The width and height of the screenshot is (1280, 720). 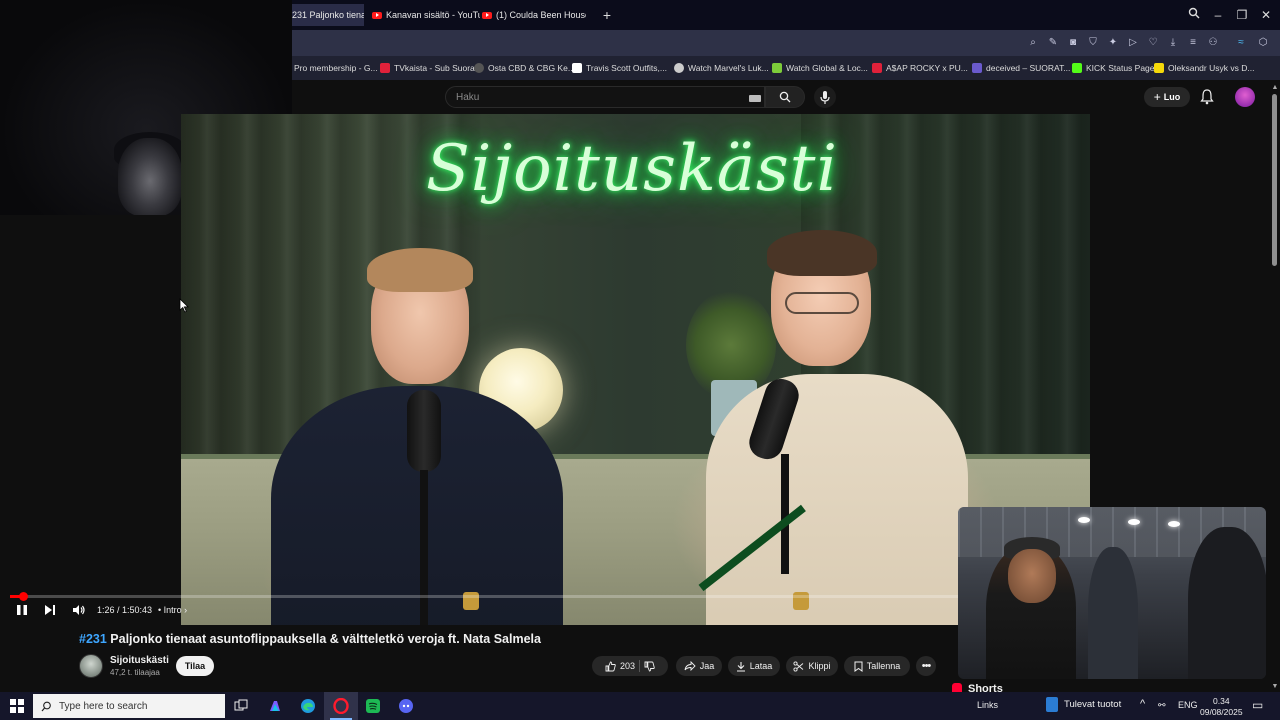 What do you see at coordinates (172, 610) in the screenshot?
I see `chapter-button: • Intro ›` at bounding box center [172, 610].